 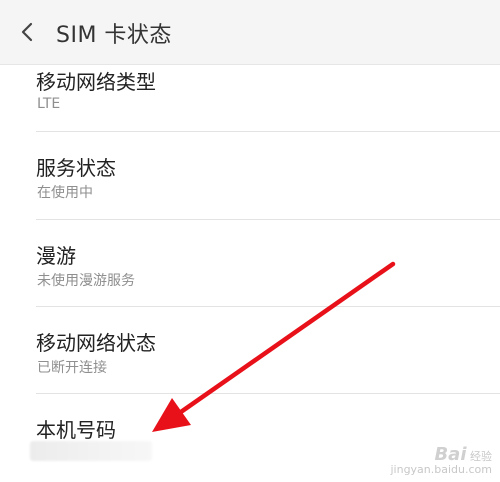 I want to click on item-value: 在使用中, so click(x=65, y=193).